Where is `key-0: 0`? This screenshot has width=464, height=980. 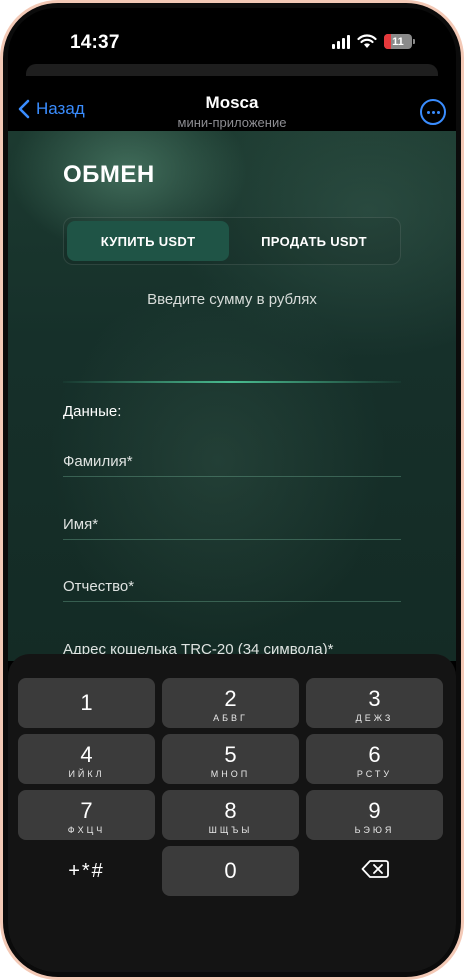
key-0: 0 is located at coordinates (230, 871).